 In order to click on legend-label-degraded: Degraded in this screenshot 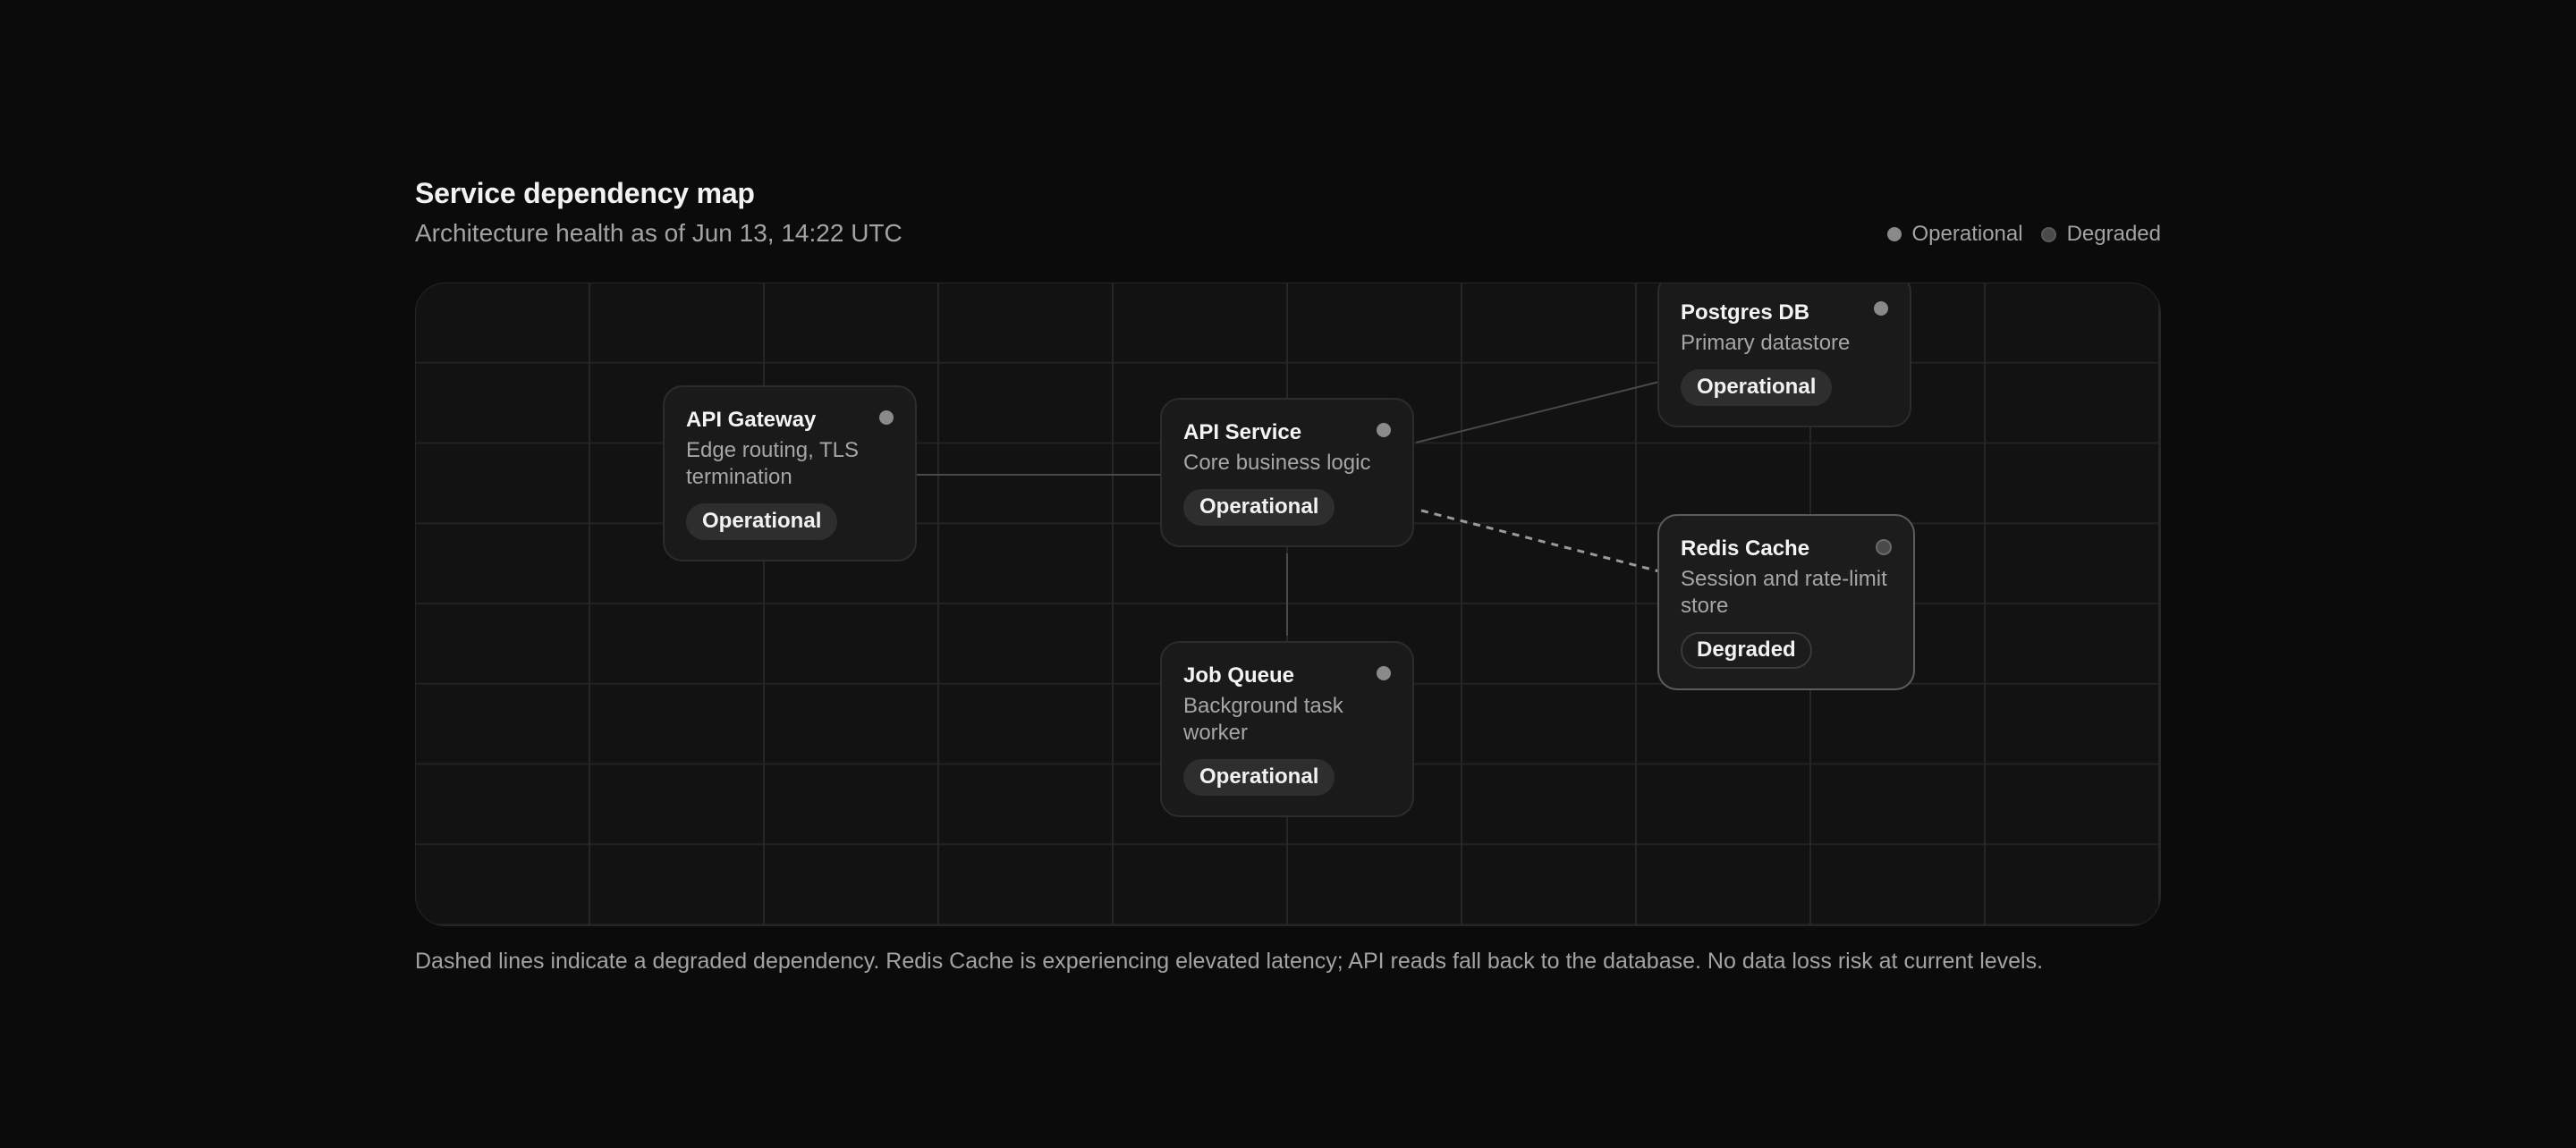, I will do `click(2113, 234)`.